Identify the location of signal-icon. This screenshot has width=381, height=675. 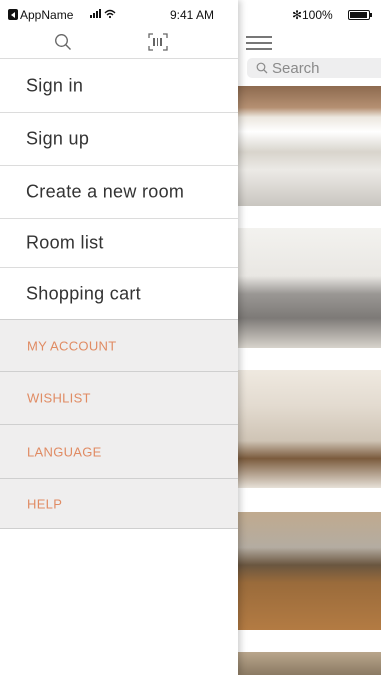
(105, 15).